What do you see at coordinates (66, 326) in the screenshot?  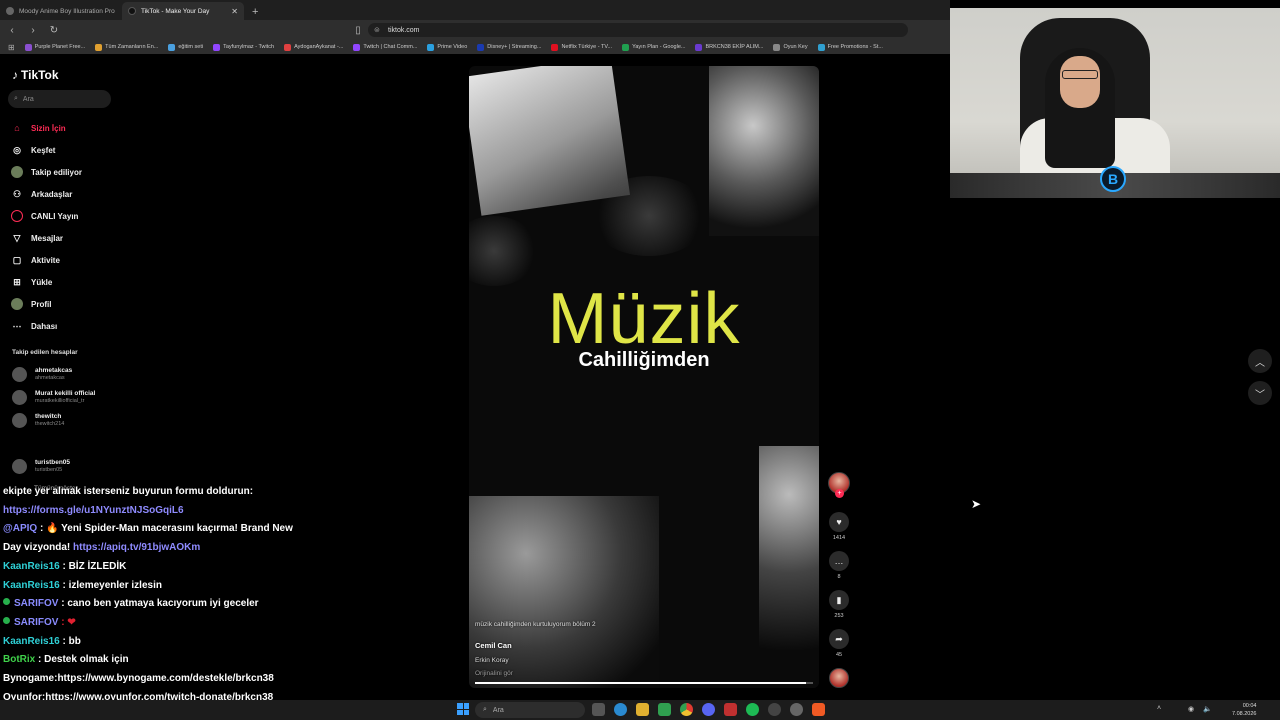 I see `sidebar-item: ⋯ Dahası` at bounding box center [66, 326].